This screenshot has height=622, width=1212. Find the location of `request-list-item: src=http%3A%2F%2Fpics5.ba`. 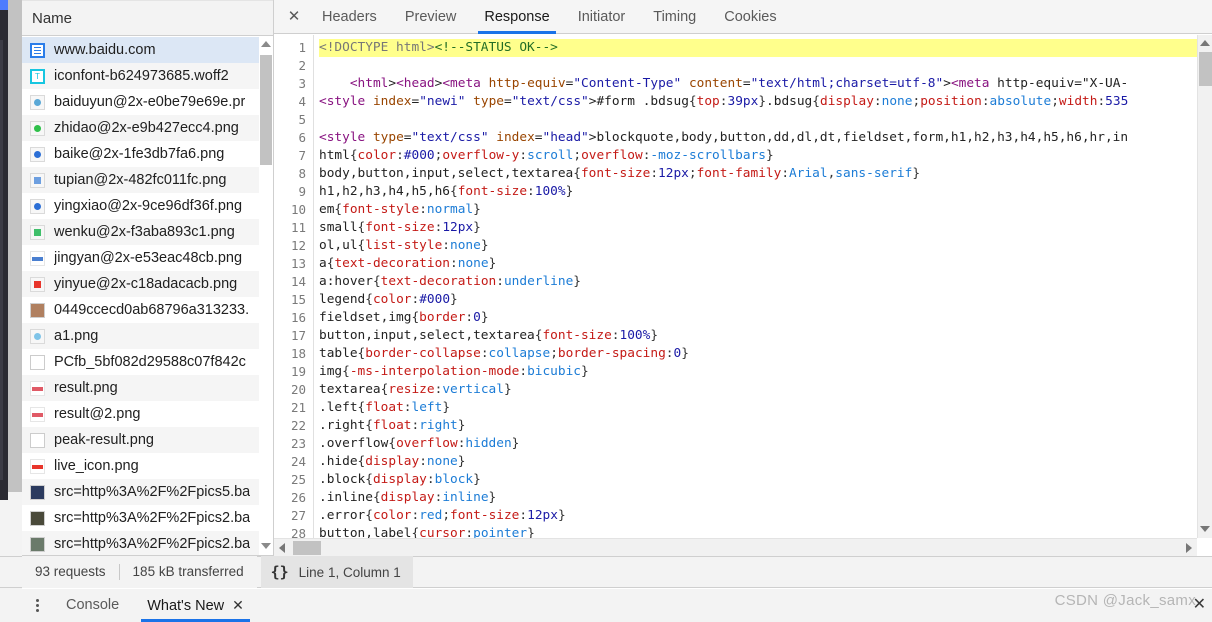

request-list-item: src=http%3A%2F%2Fpics5.ba is located at coordinates (147, 492).